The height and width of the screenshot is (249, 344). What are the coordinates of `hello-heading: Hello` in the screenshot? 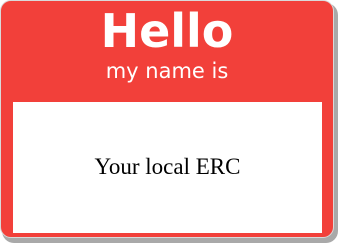 It's located at (167, 31).